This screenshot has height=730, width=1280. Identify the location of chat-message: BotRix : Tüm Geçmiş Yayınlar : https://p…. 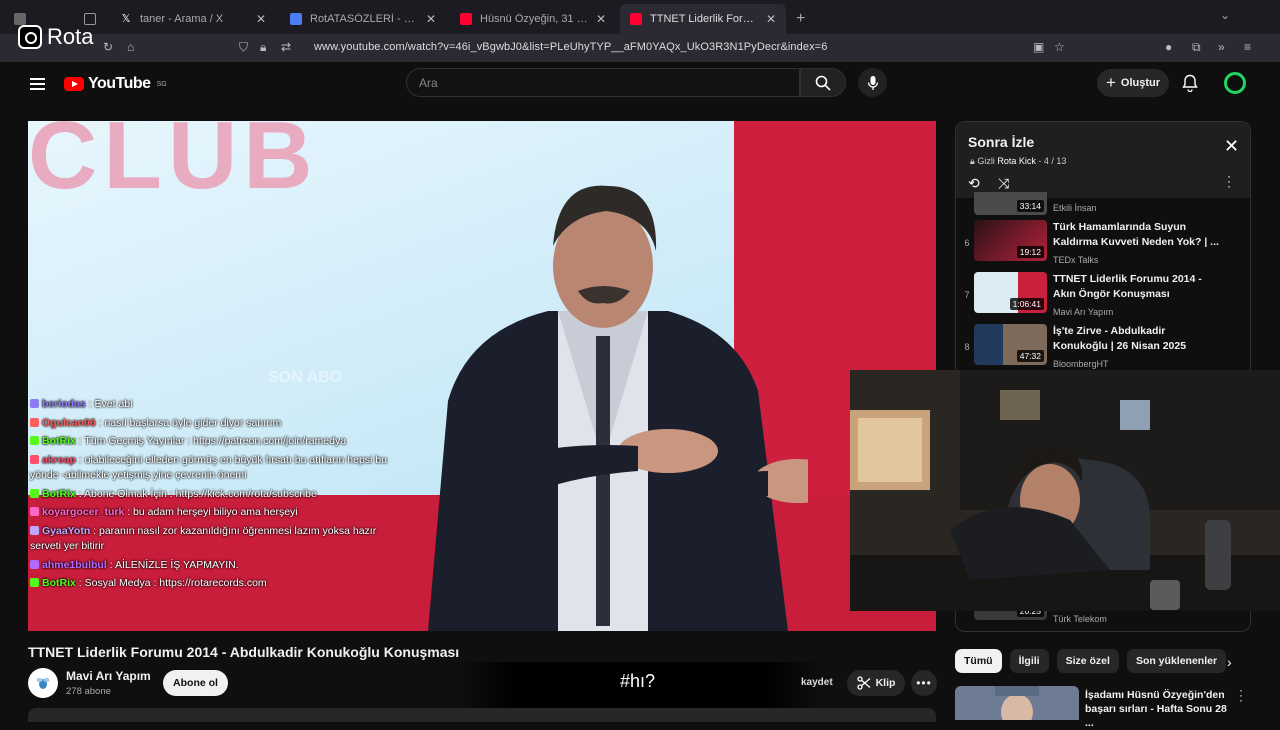
(210, 442).